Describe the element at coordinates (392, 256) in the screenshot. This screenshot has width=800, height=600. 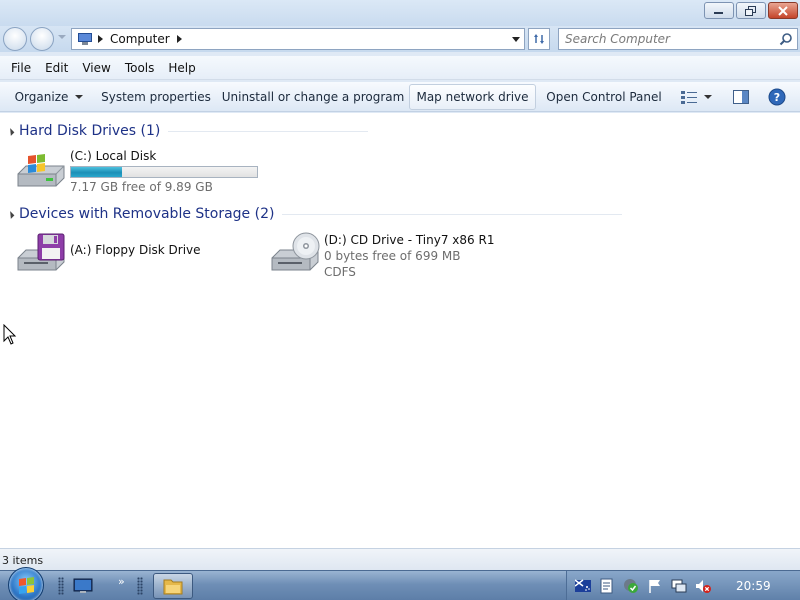
I see `drive-free-space: 0 bytes free of 699 MB` at that location.